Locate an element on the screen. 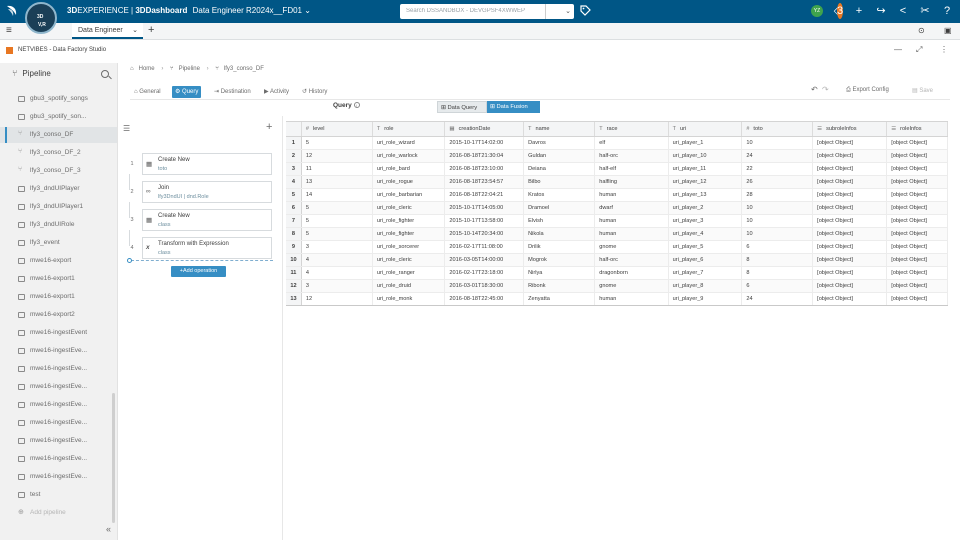  network-icon: < is located at coordinates (903, 11).